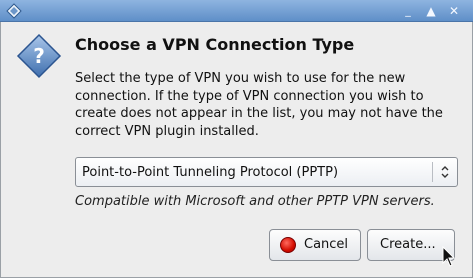 The height and width of the screenshot is (278, 473). I want to click on close-button: ✕, so click(454, 11).